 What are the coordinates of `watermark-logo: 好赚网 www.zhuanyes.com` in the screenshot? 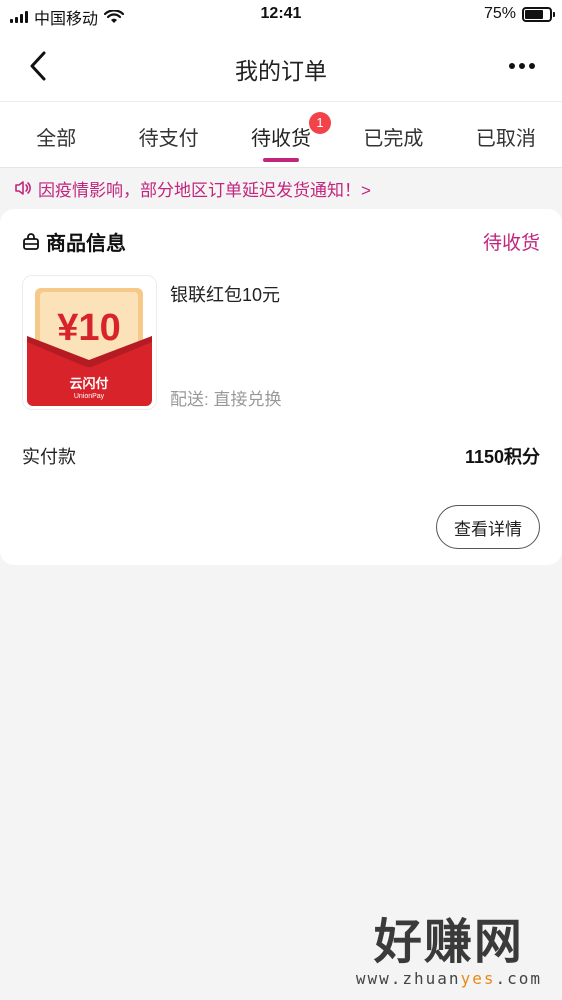 It's located at (448, 952).